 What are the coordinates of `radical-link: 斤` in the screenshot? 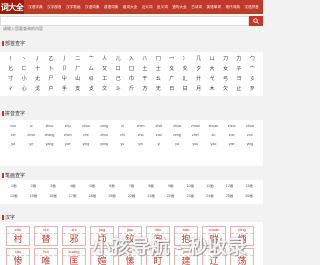 It's located at (131, 88).